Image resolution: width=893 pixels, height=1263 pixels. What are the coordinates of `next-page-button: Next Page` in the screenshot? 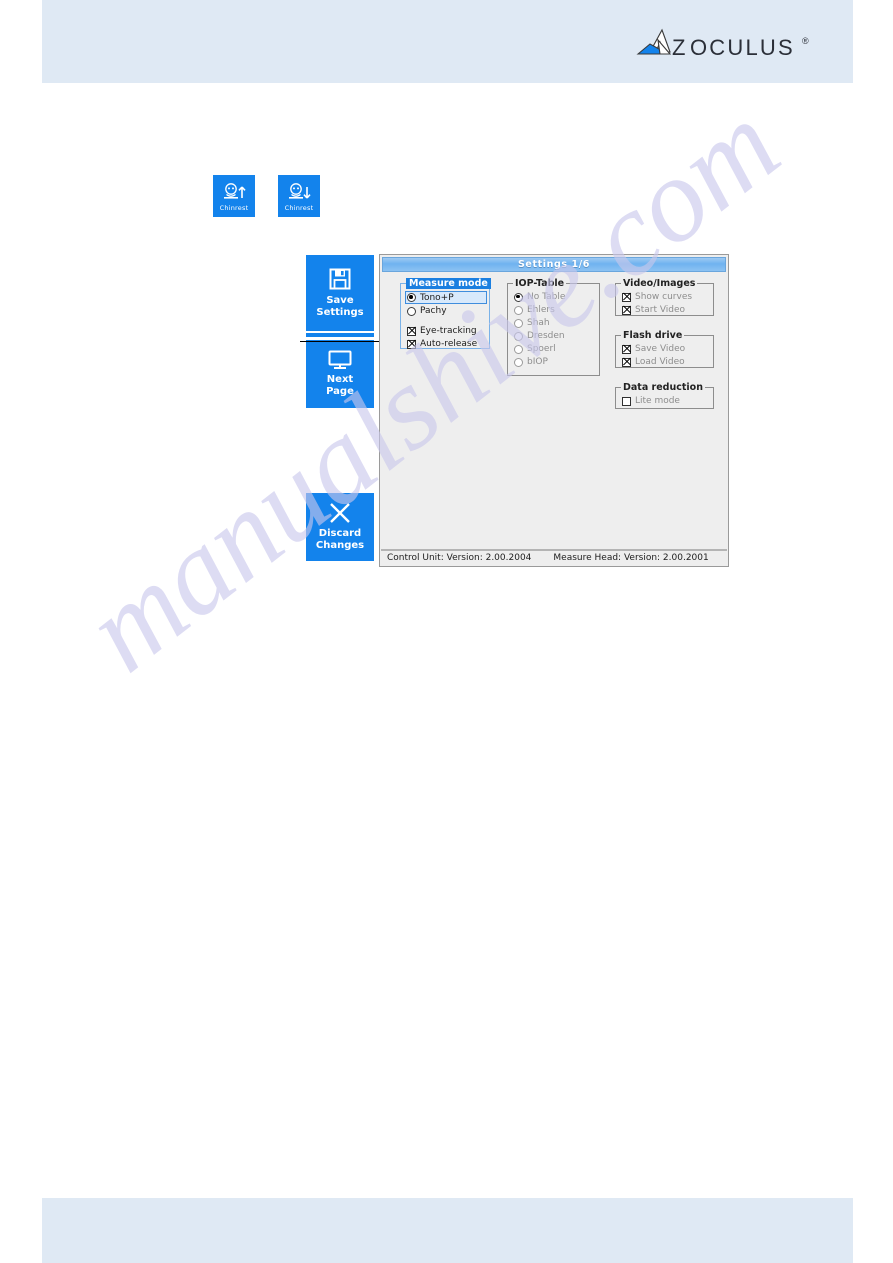 It's located at (340, 374).